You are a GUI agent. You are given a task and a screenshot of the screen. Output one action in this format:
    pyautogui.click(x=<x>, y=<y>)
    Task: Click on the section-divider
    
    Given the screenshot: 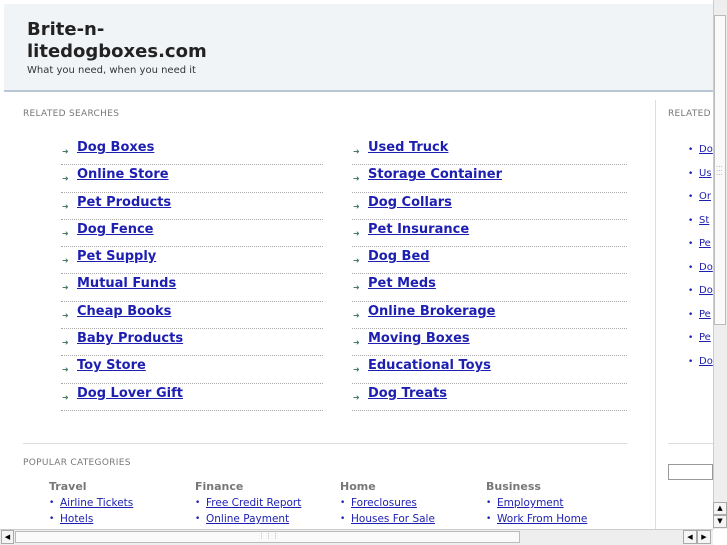 What is the action you would take?
    pyautogui.click(x=325, y=443)
    